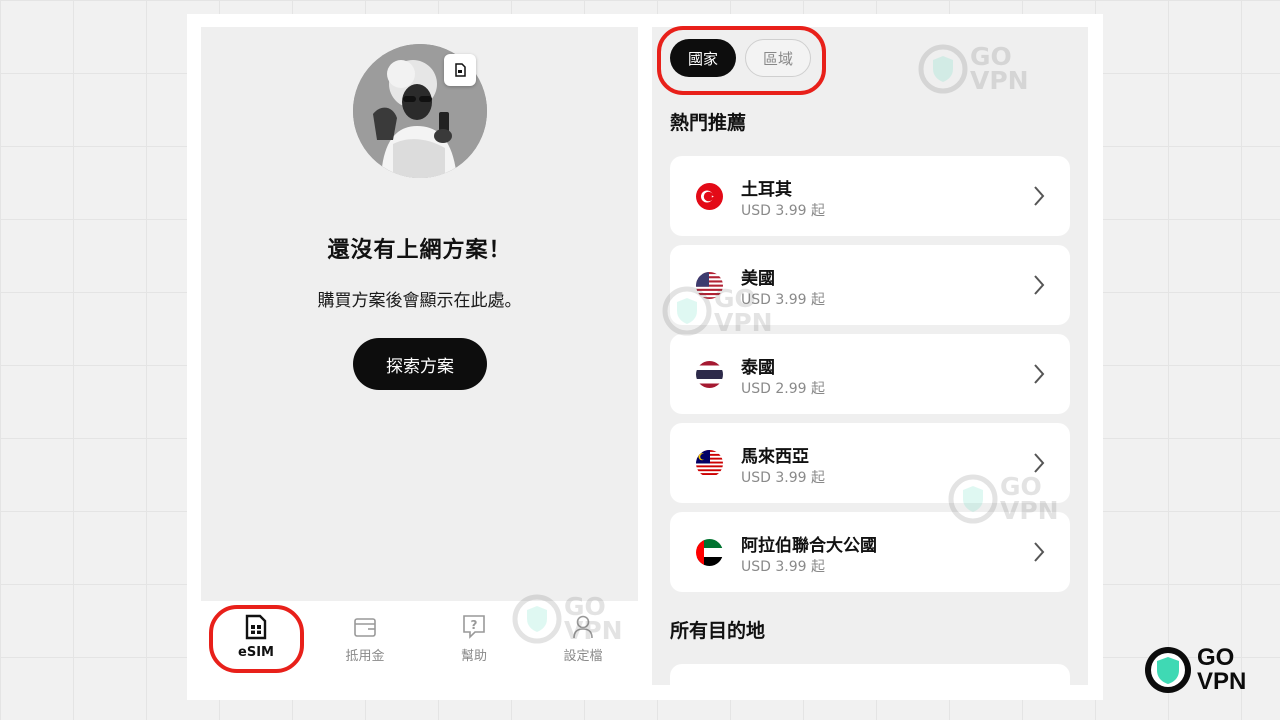 The image size is (1280, 720). Describe the element at coordinates (256, 643) in the screenshot. I see `nav-item-esim: eSIM` at that location.